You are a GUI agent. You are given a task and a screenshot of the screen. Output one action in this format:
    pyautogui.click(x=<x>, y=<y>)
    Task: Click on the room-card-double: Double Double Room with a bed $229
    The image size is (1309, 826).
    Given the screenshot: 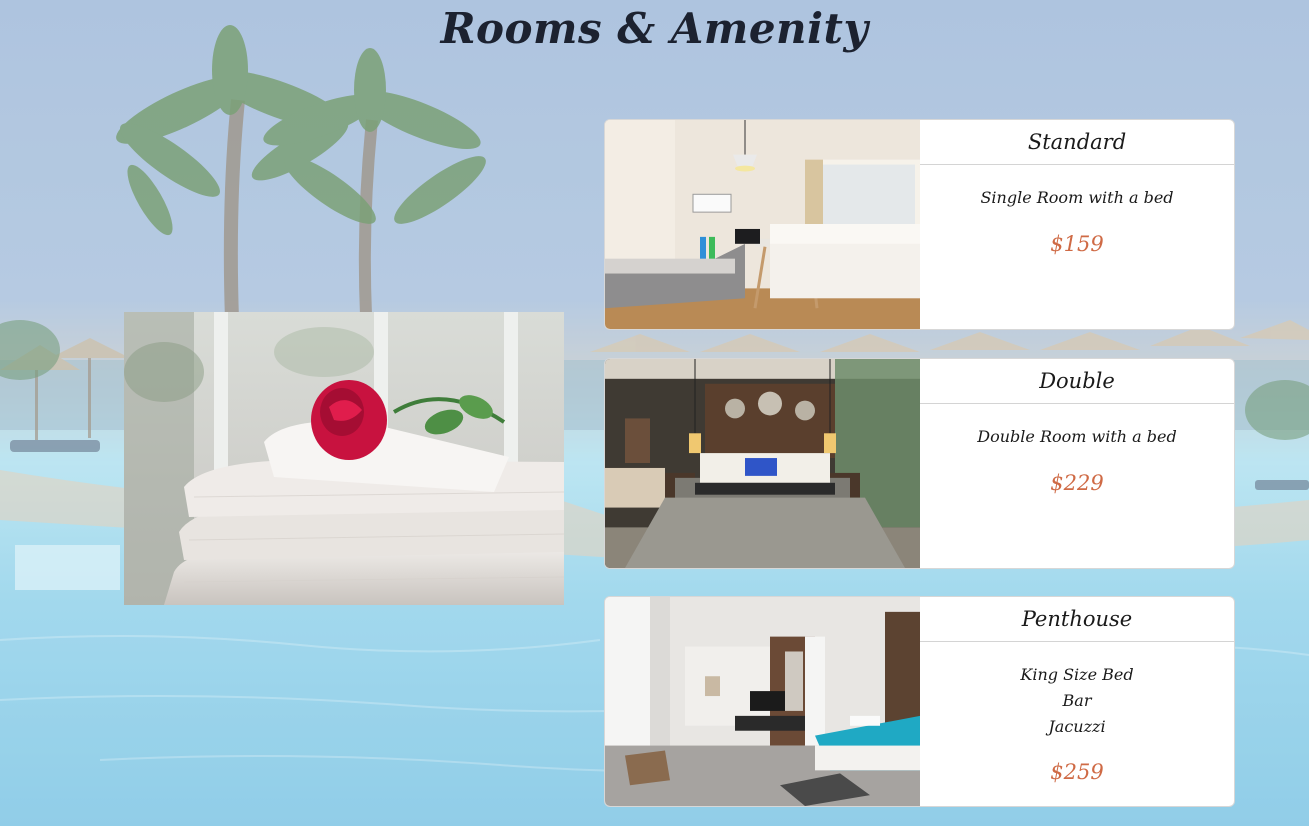 What is the action you would take?
    pyautogui.click(x=919, y=463)
    